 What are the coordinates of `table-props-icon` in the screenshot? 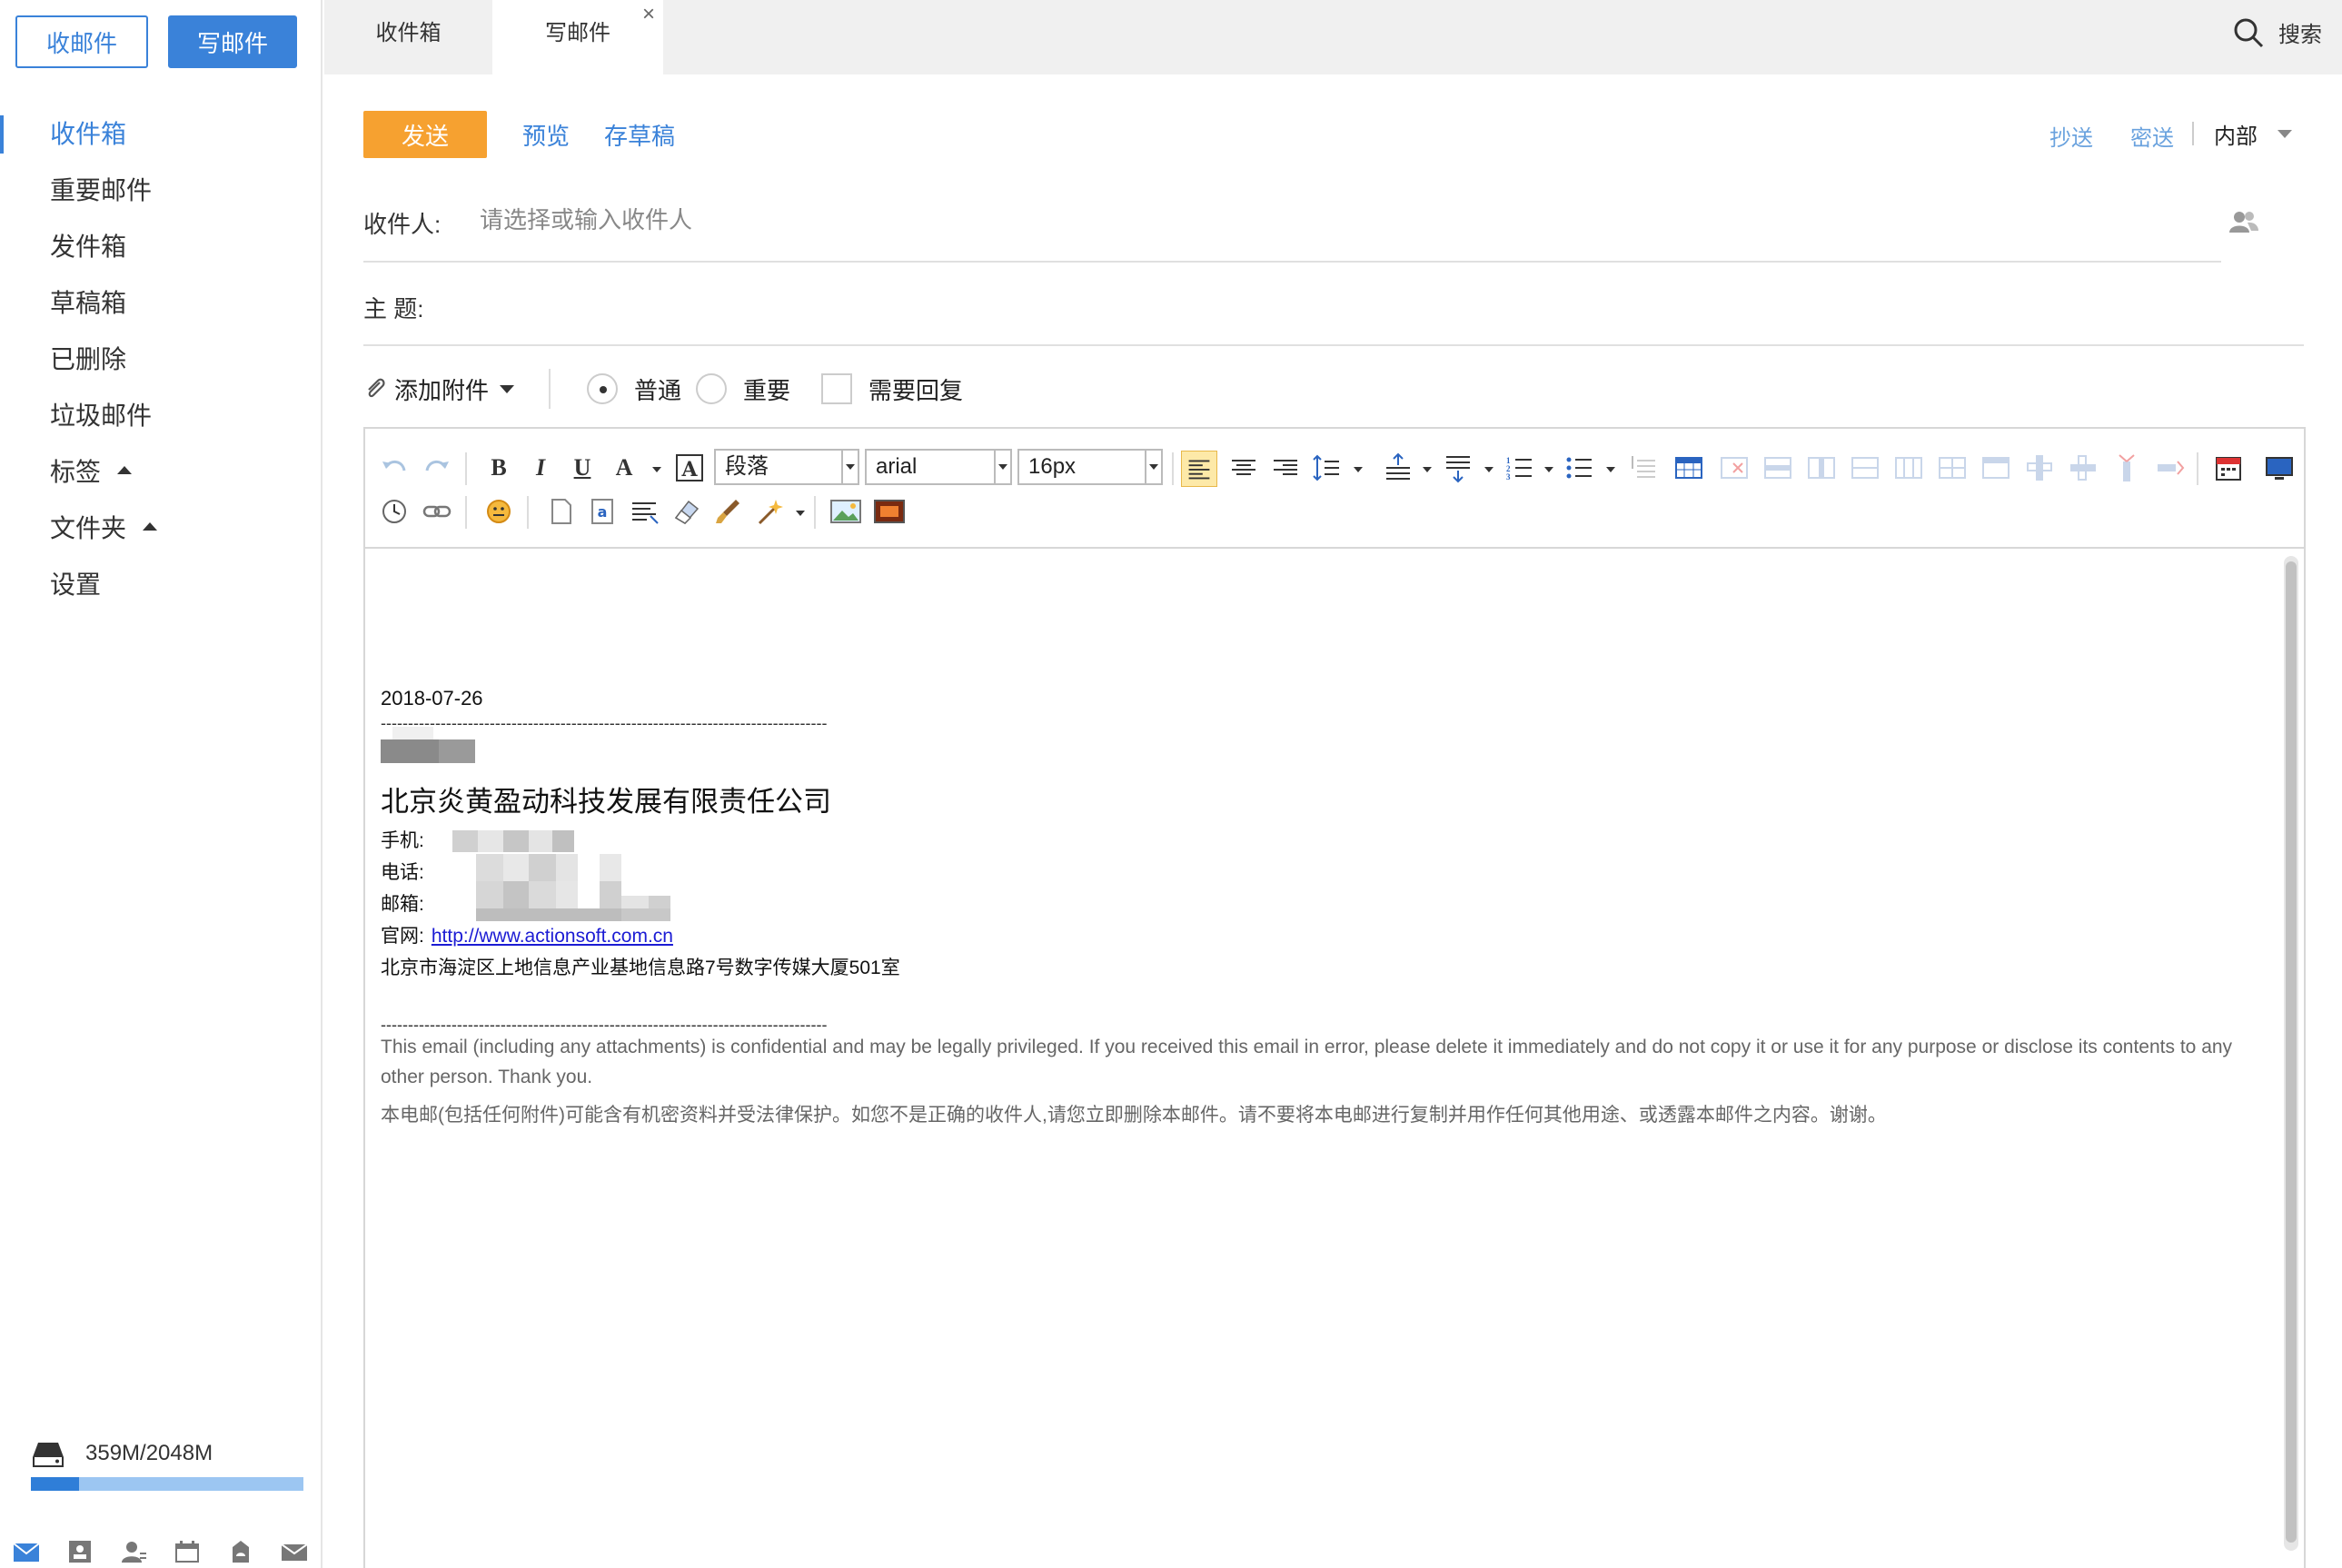 It's located at (1995, 467).